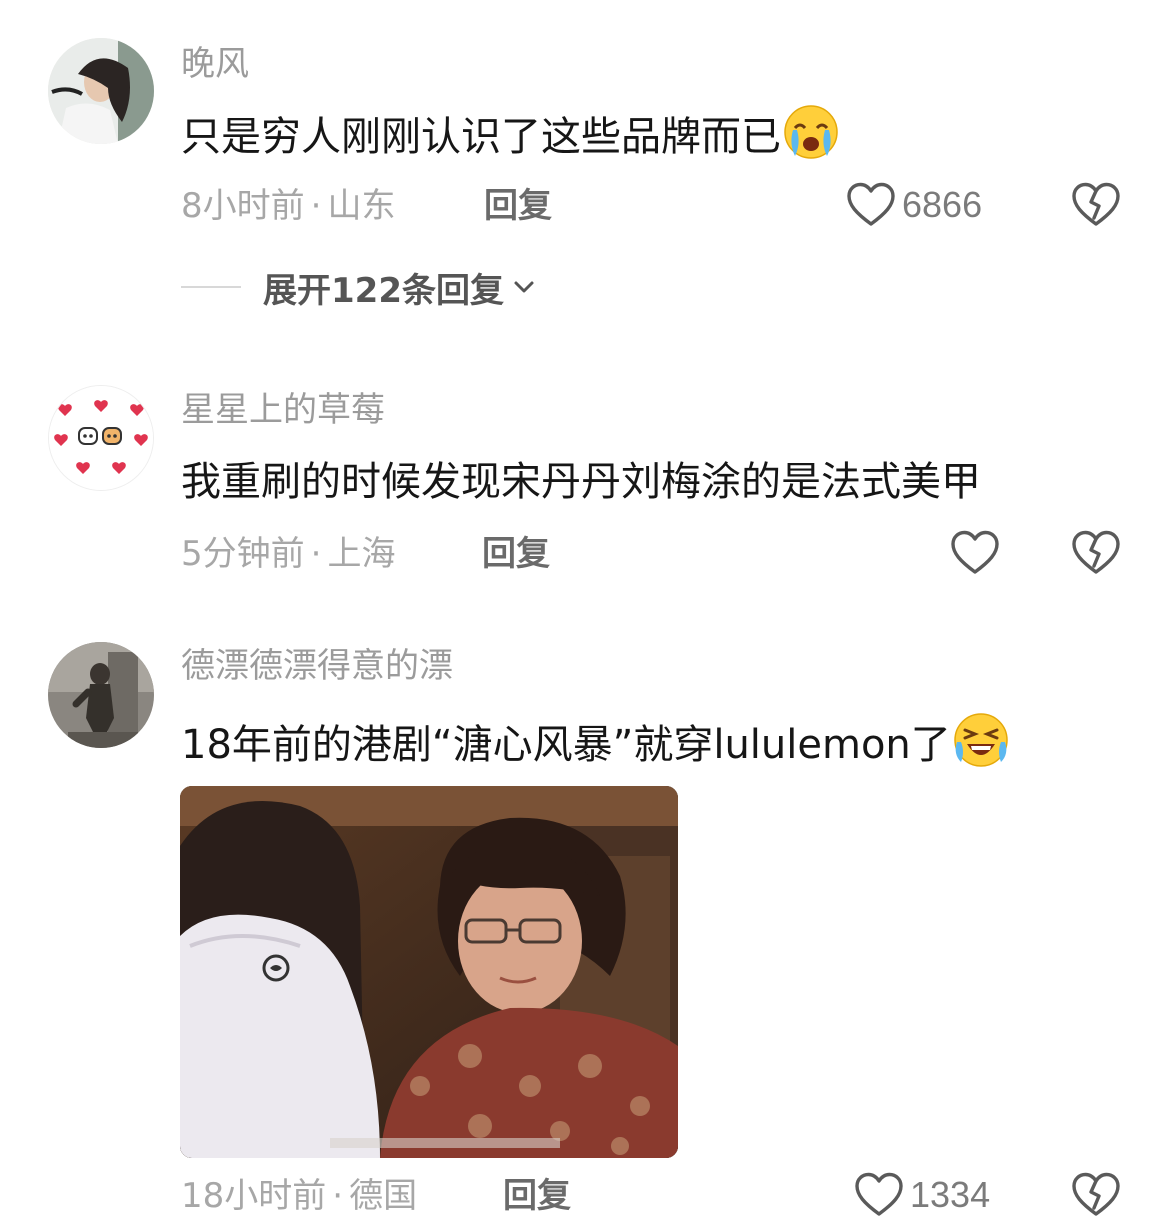  Describe the element at coordinates (254, 1196) in the screenshot. I see `comment-time: 18小时前` at that location.